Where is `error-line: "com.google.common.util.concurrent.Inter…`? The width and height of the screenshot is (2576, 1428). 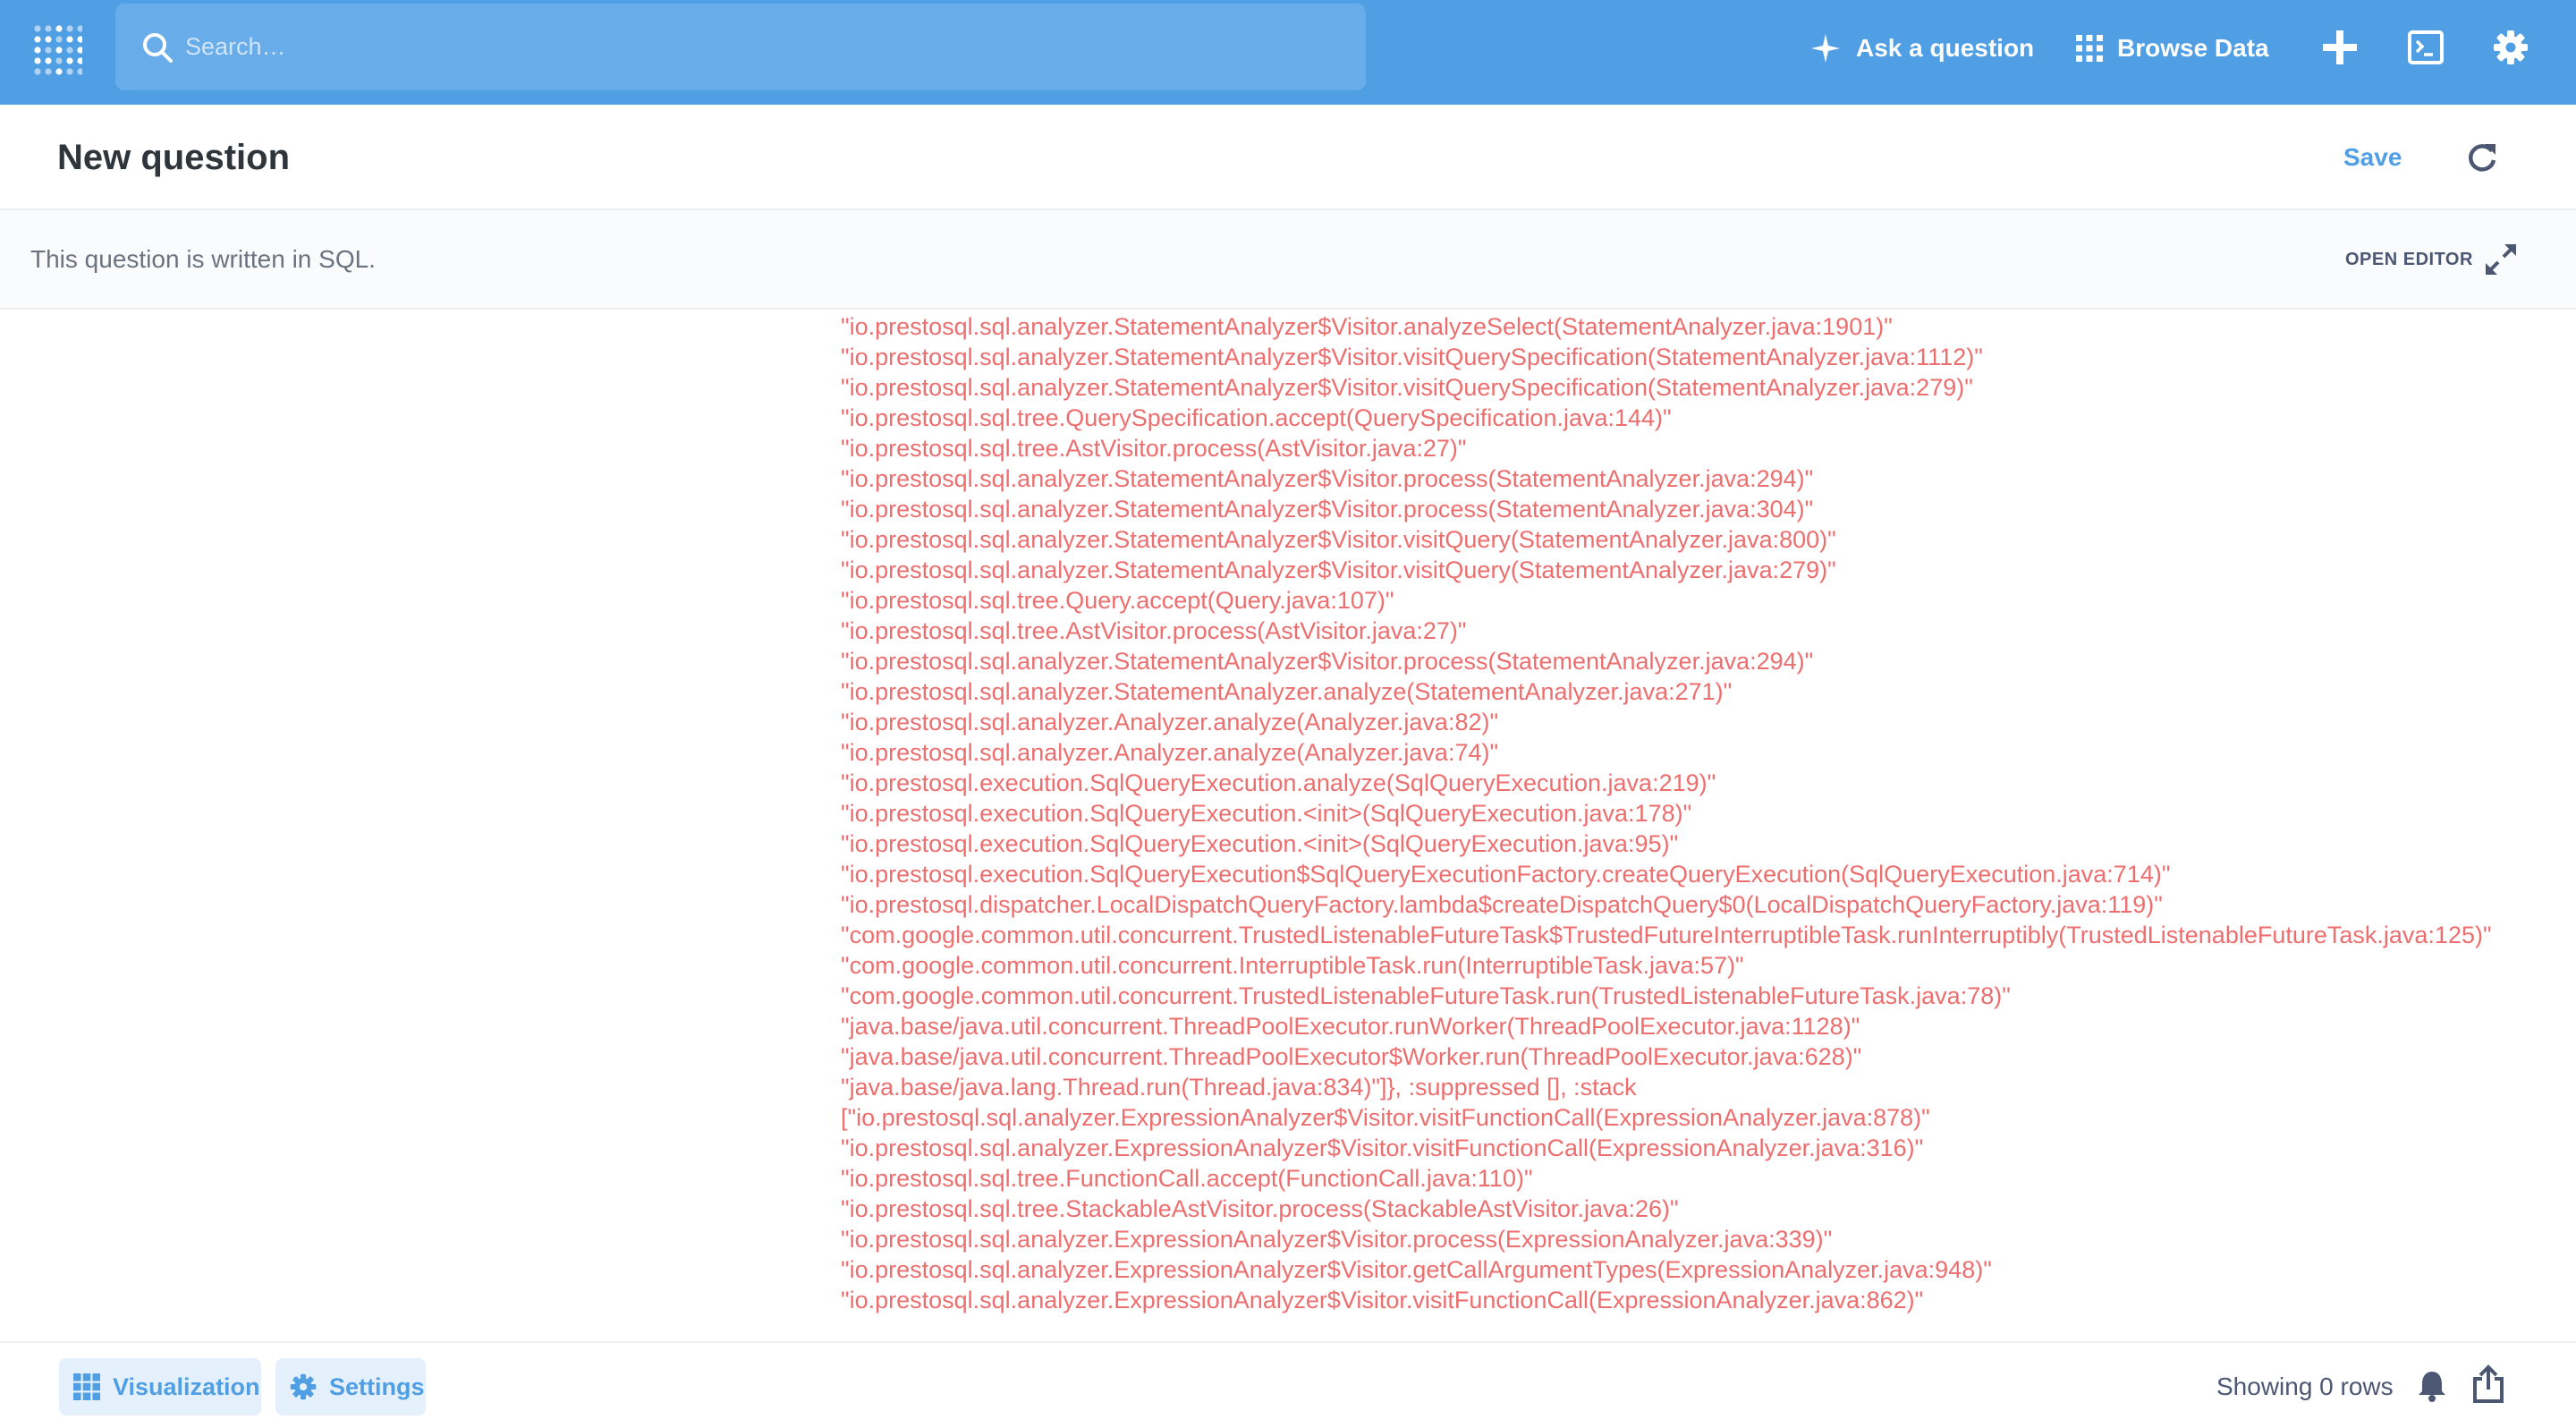 error-line: "com.google.common.util.concurrent.Inter… is located at coordinates (1292, 965).